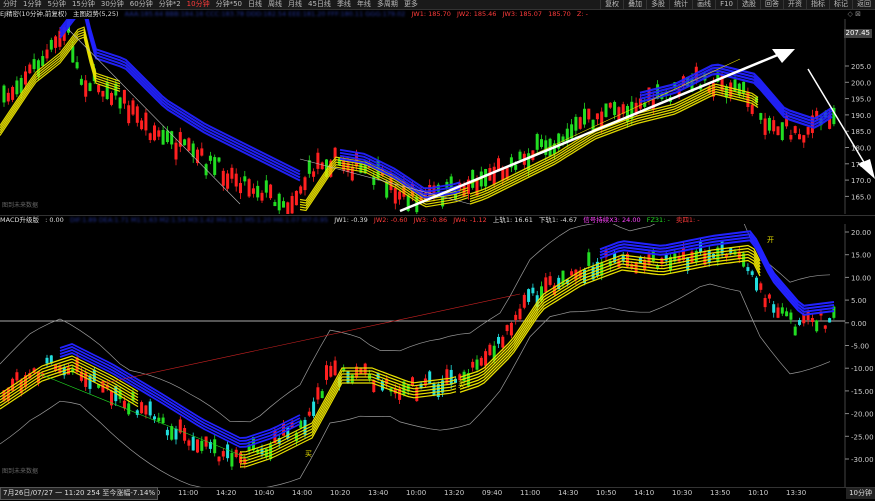  Describe the element at coordinates (771, 4) in the screenshot. I see `toolbar-button: 回答` at that location.